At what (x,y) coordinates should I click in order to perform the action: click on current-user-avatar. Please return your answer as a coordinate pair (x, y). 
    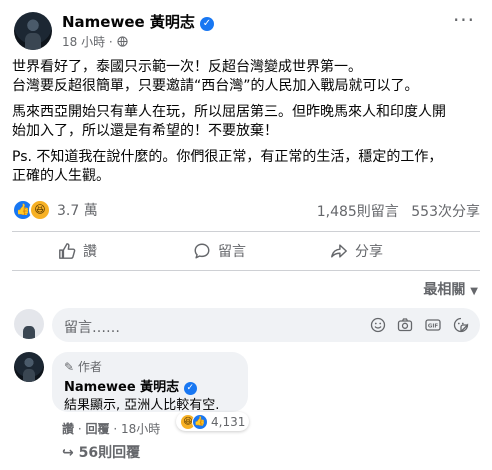
    Looking at the image, I should click on (29, 324).